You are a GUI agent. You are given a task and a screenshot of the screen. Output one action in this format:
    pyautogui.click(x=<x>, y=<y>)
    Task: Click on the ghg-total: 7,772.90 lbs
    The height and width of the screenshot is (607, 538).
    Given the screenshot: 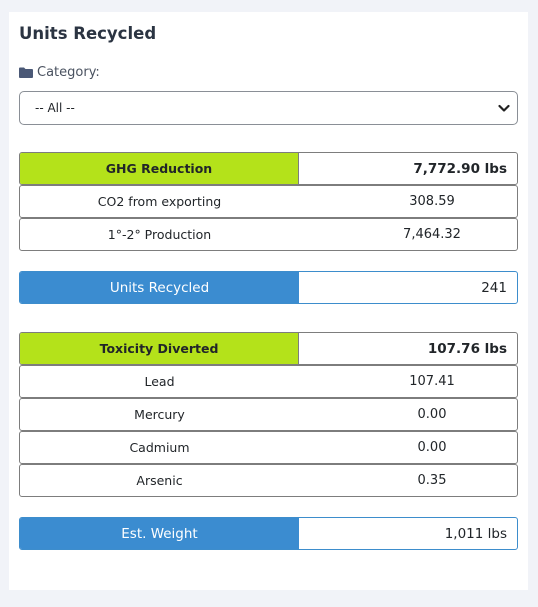 What is the action you would take?
    pyautogui.click(x=460, y=168)
    